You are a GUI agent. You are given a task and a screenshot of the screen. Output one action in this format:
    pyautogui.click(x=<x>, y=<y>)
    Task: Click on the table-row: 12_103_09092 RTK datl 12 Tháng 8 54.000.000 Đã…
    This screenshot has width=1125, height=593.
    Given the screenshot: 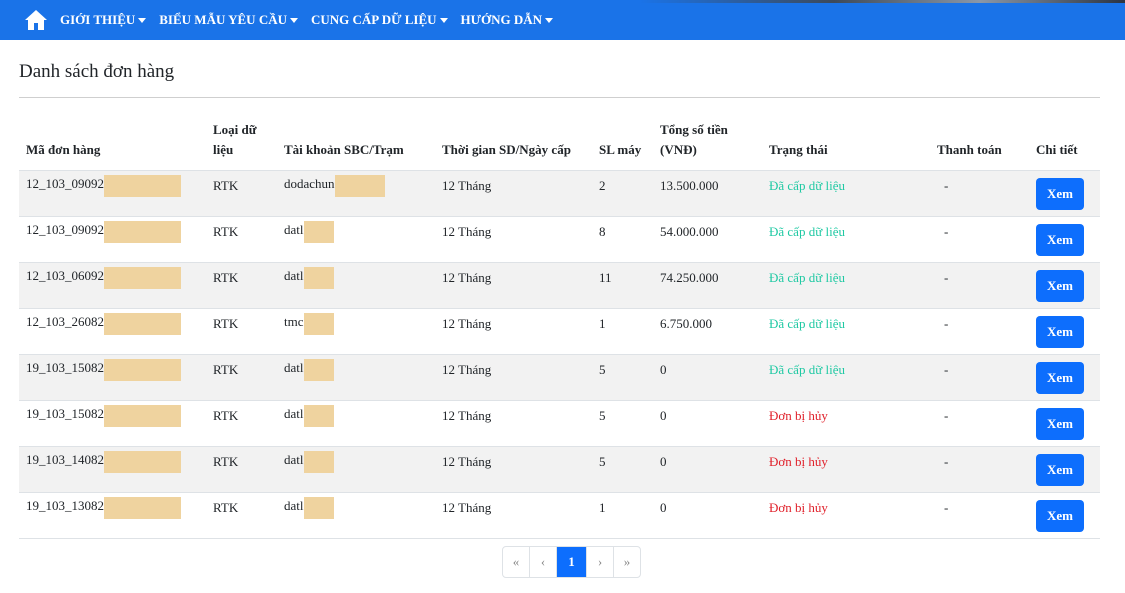 What is the action you would take?
    pyautogui.click(x=559, y=239)
    